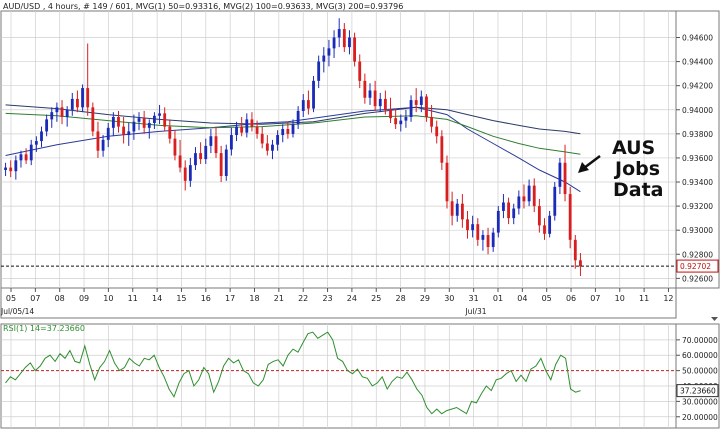  What do you see at coordinates (700, 371) in the screenshot?
I see `rsi-y-tick-label: 50.00000` at bounding box center [700, 371].